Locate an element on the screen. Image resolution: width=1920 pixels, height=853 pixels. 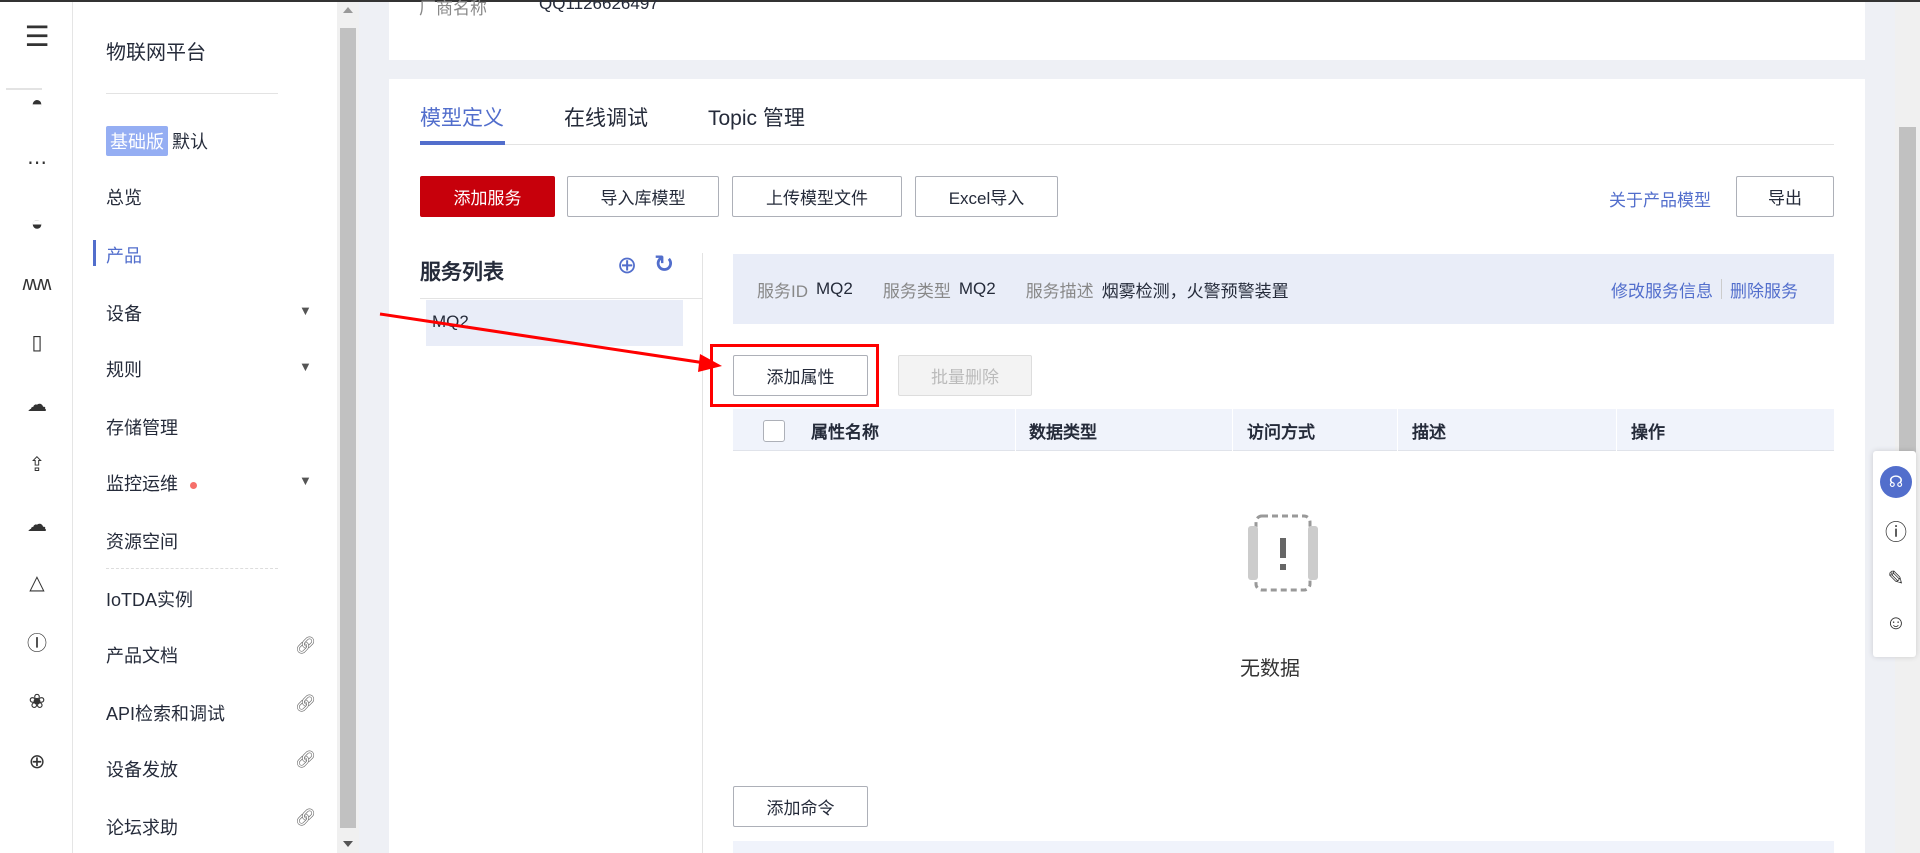
empty-data-icon is located at coordinates (1283, 553).